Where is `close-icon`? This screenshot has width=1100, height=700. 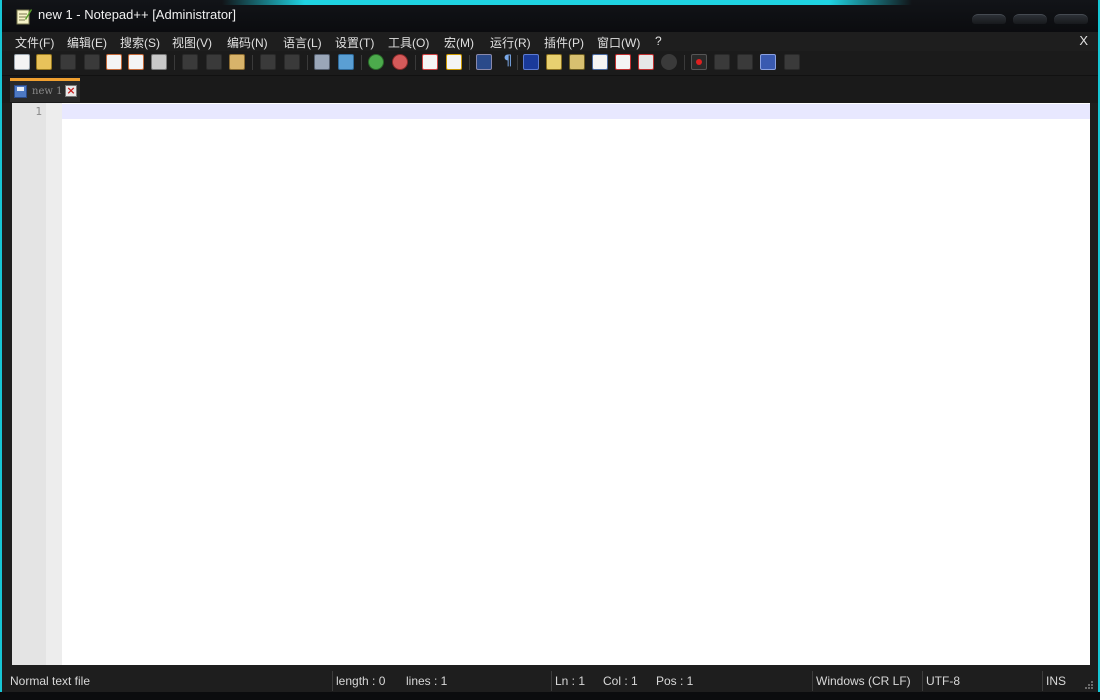
close-icon is located at coordinates (114, 62).